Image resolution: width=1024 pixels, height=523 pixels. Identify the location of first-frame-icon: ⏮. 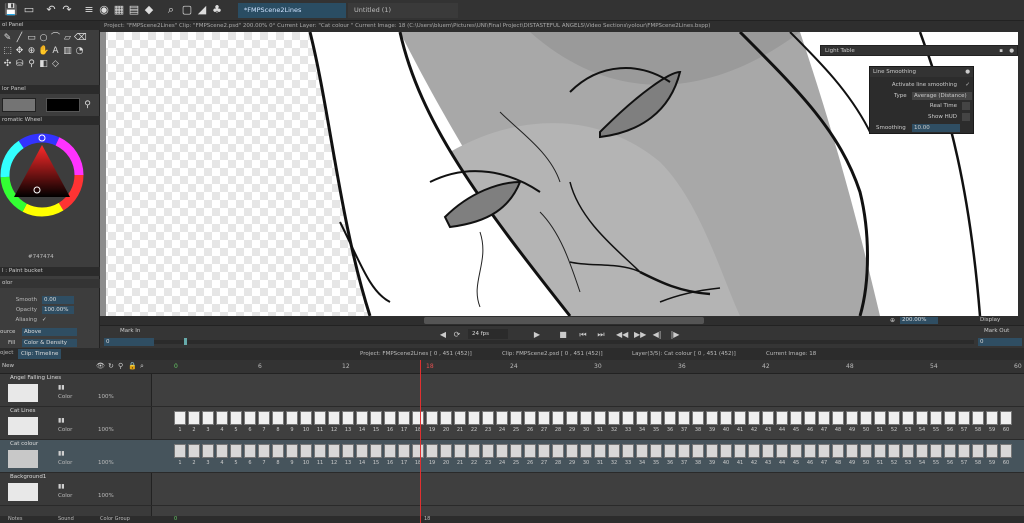
(583, 335).